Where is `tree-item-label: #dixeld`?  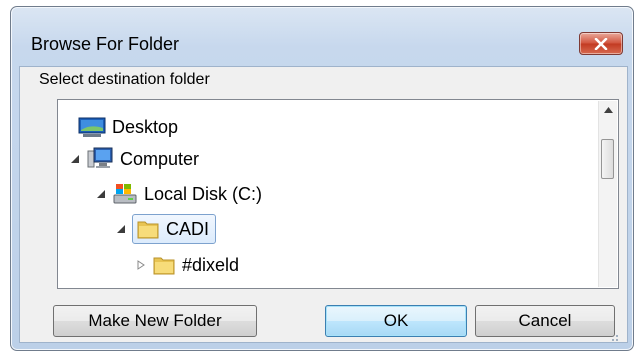
tree-item-label: #dixeld is located at coordinates (211, 264).